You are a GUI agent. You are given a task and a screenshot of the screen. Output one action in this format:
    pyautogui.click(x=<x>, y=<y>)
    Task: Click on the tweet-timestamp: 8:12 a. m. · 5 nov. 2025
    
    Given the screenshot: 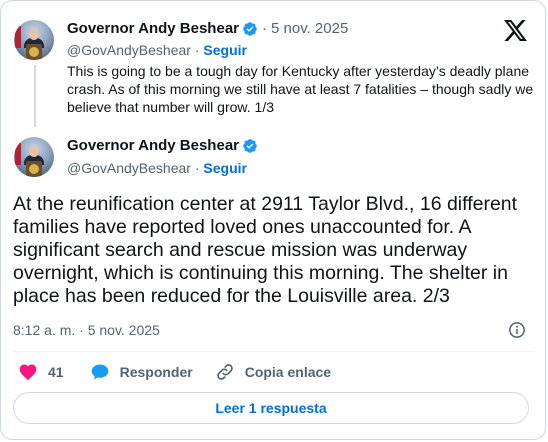 What is the action you would take?
    pyautogui.click(x=86, y=330)
    